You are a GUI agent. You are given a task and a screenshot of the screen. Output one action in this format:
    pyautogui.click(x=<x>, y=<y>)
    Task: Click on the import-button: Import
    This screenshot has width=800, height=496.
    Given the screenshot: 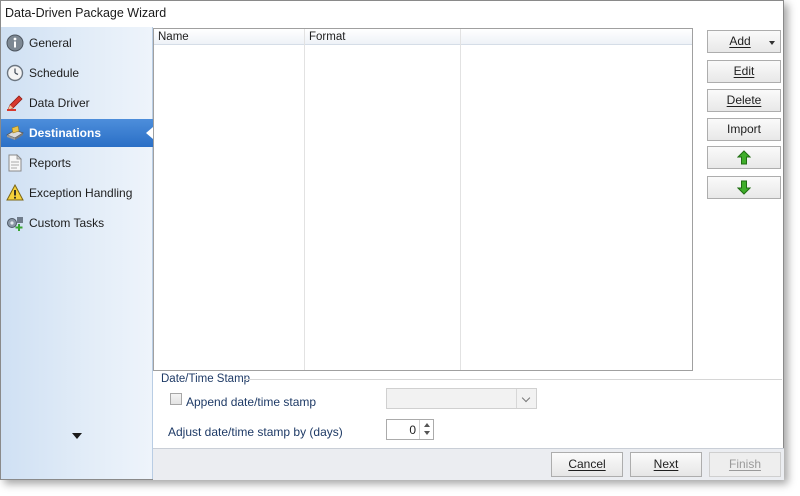 What is the action you would take?
    pyautogui.click(x=744, y=129)
    